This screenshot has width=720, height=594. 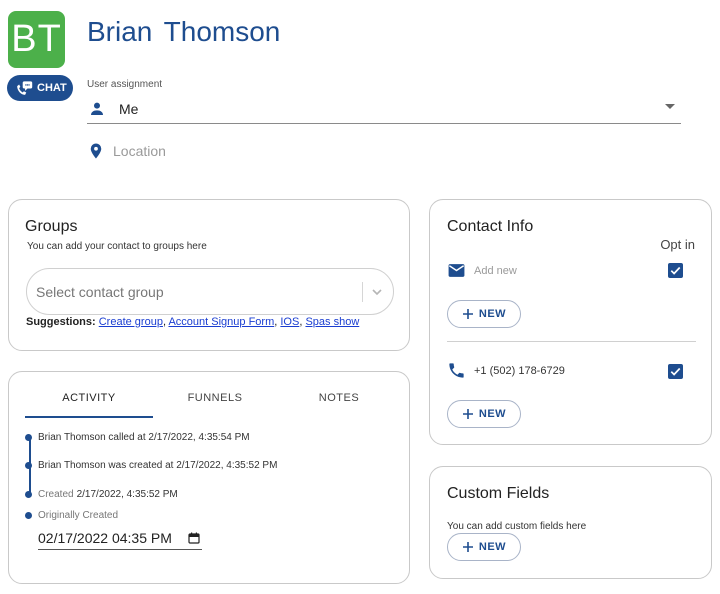 What do you see at coordinates (139, 151) in the screenshot?
I see `location-placeholder: Location` at bounding box center [139, 151].